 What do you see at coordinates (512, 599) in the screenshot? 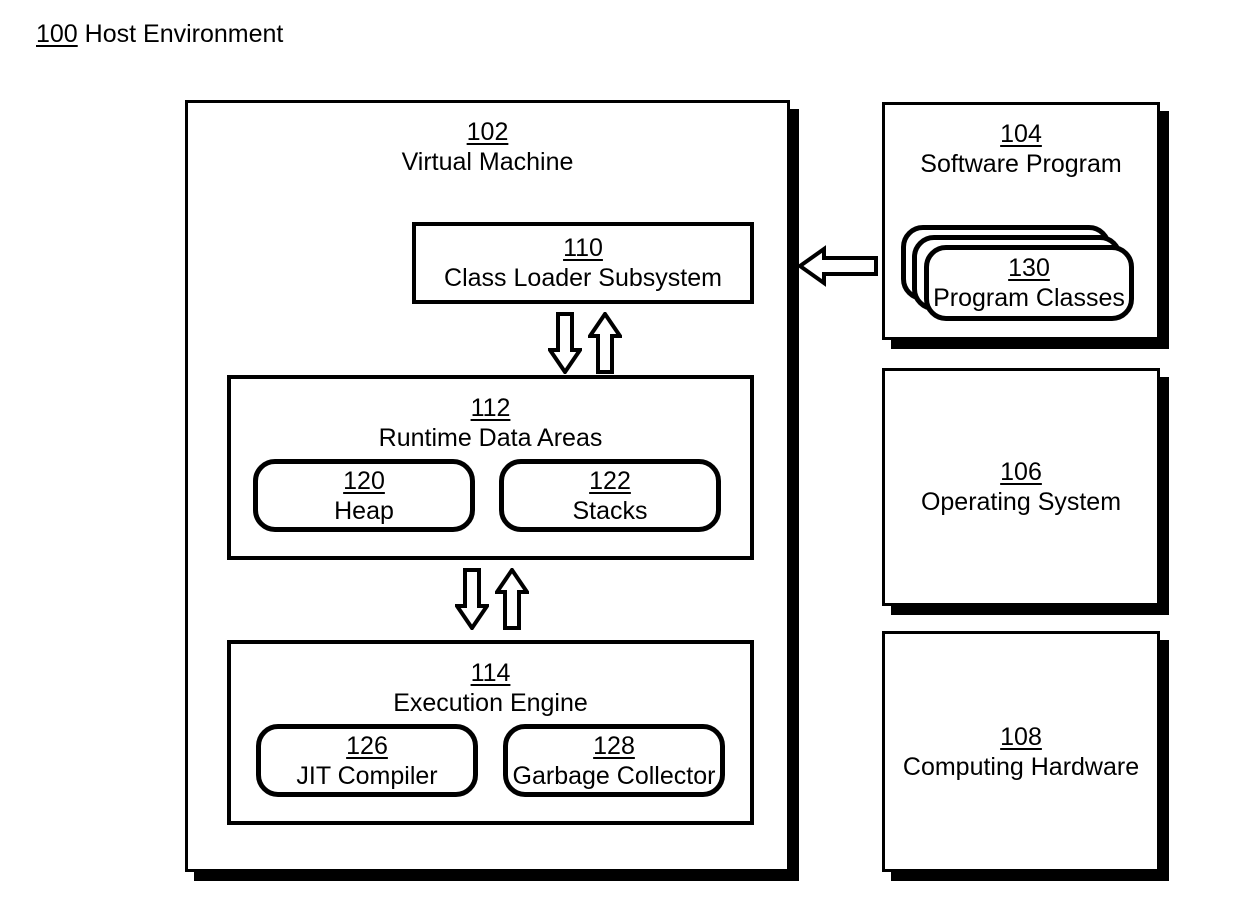
I see `execution-to-runtime-up-arrow` at bounding box center [512, 599].